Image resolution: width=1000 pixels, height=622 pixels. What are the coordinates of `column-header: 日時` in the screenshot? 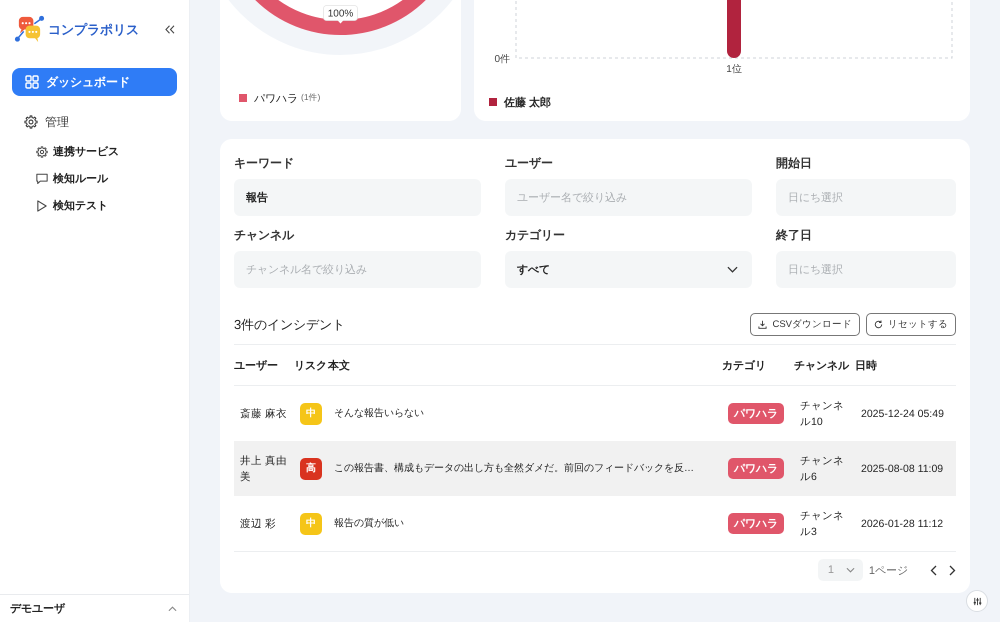 It's located at (866, 365).